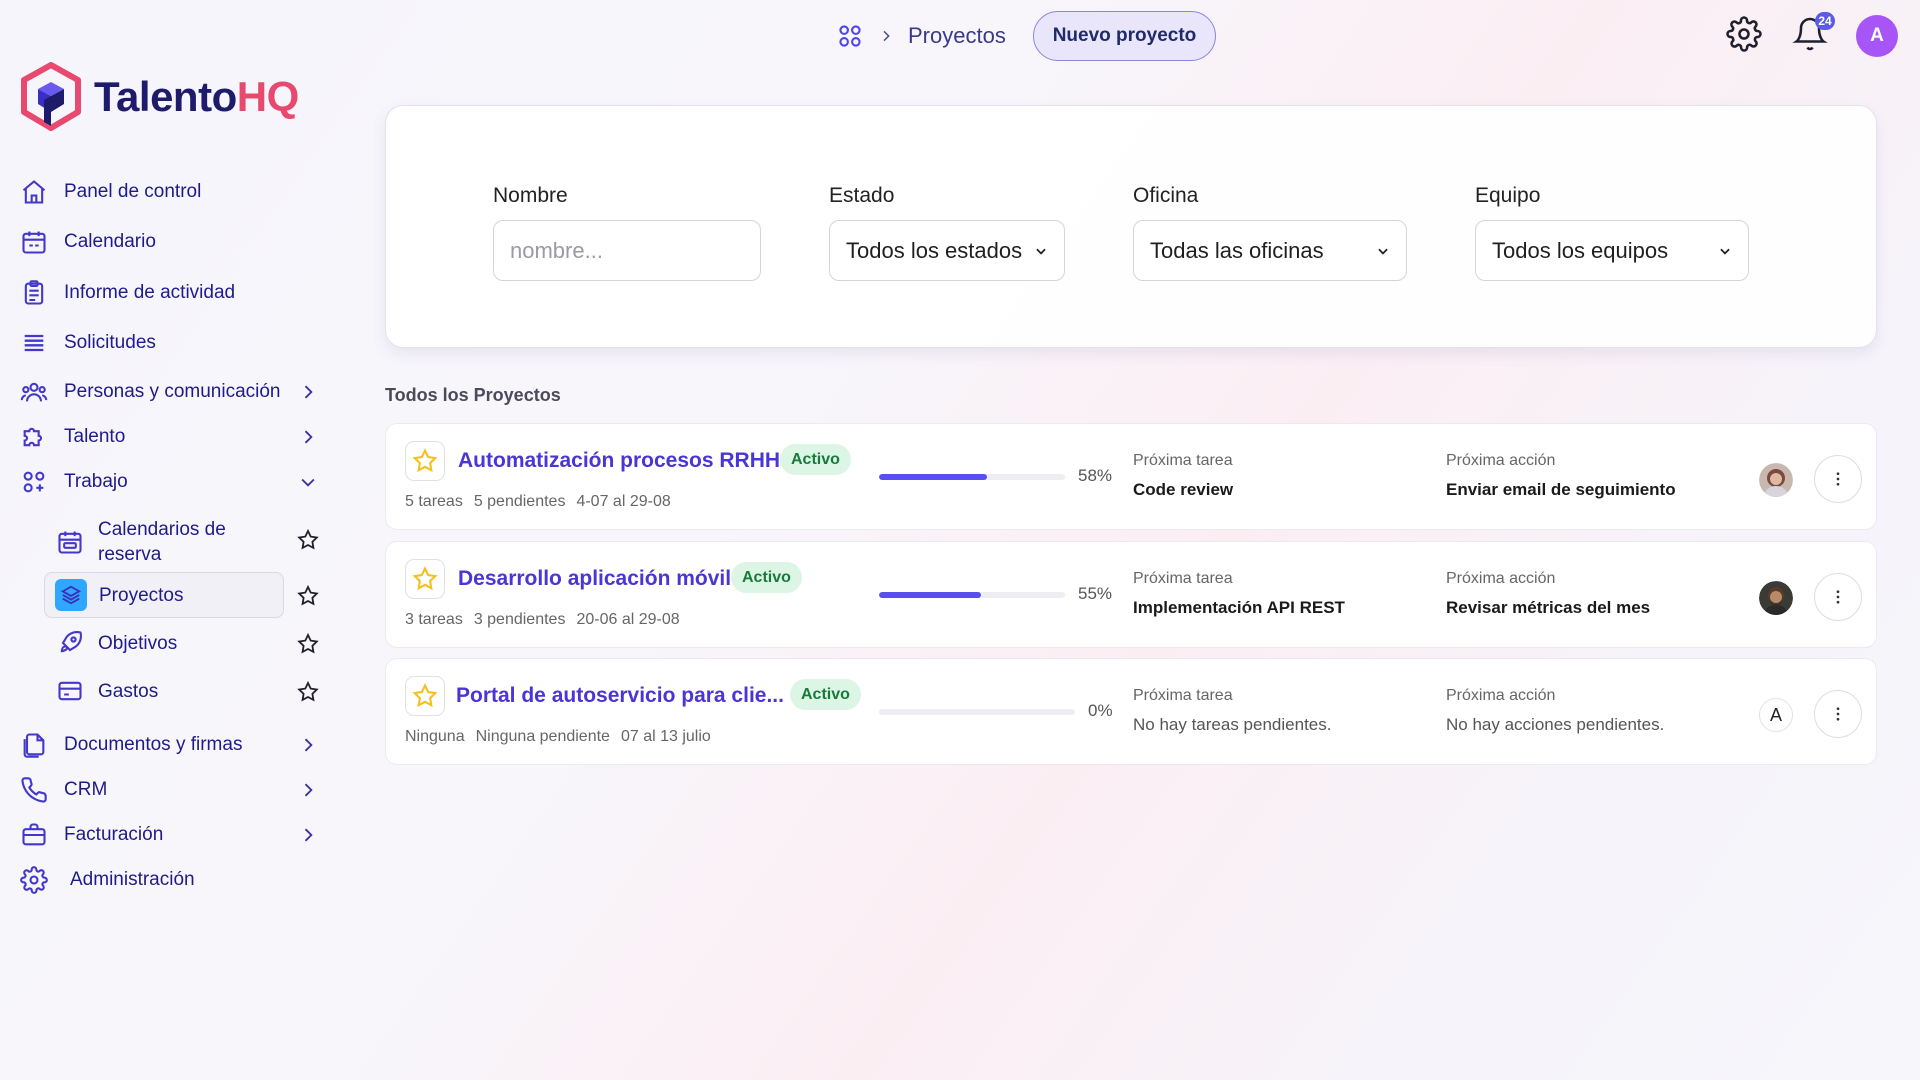  What do you see at coordinates (95, 436) in the screenshot?
I see `sidebar-item-label: Talento` at bounding box center [95, 436].